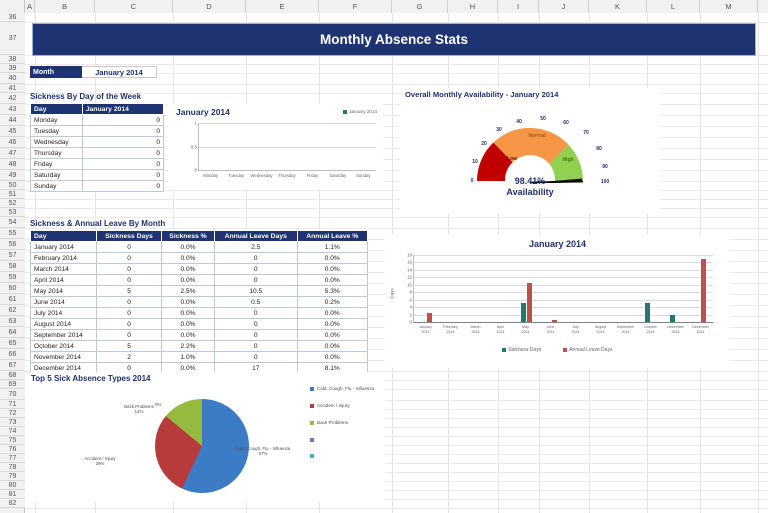  What do you see at coordinates (521, 350) in the screenshot?
I see `legend-item: Sickness Days` at bounding box center [521, 350].